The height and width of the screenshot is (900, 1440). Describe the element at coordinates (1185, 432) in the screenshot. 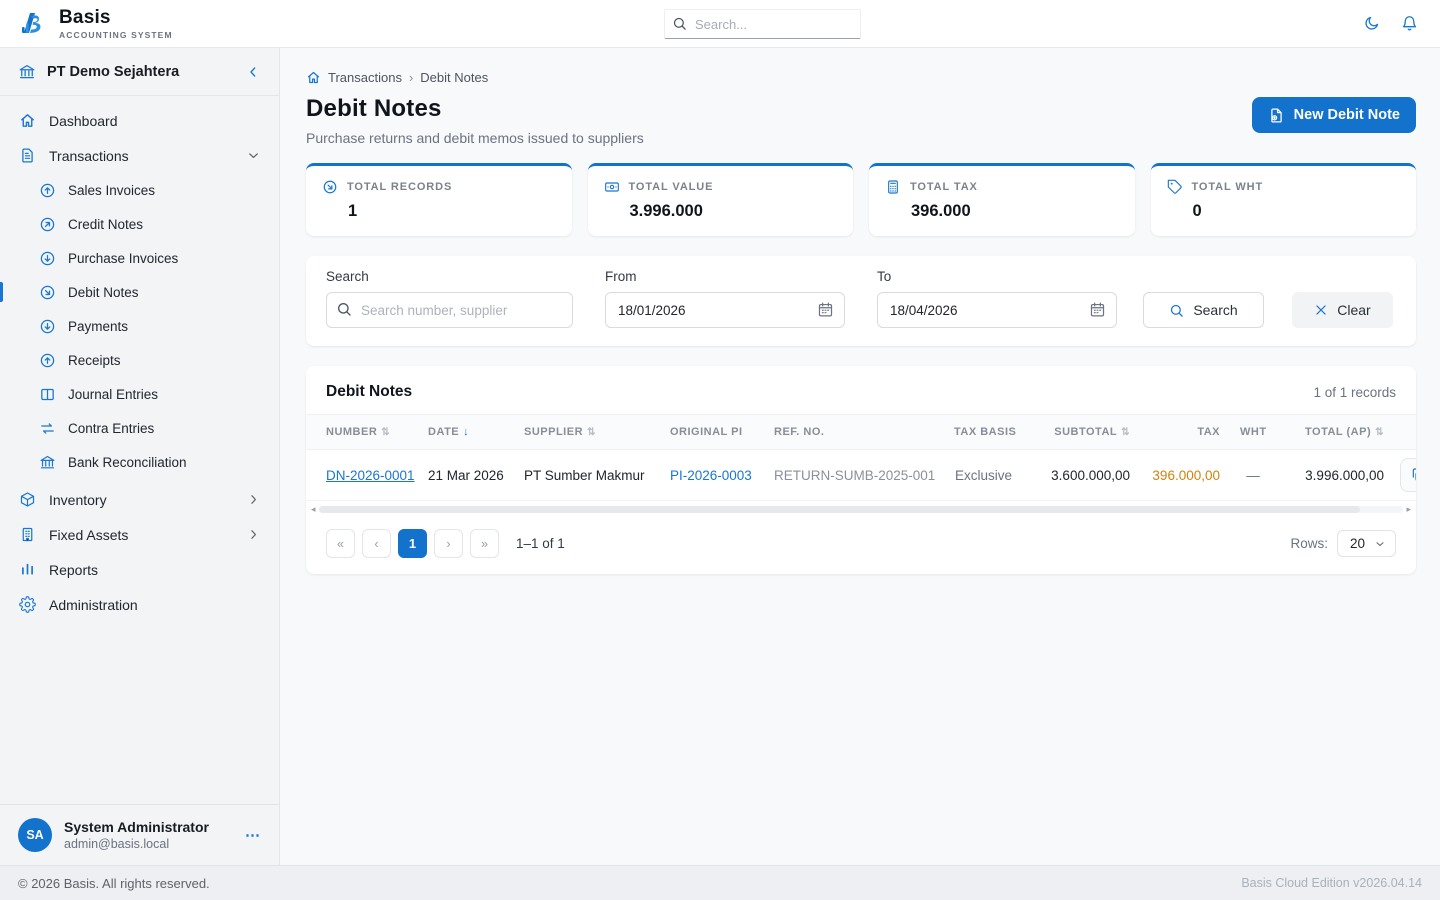

I see `column-header-tax: TAX` at that location.